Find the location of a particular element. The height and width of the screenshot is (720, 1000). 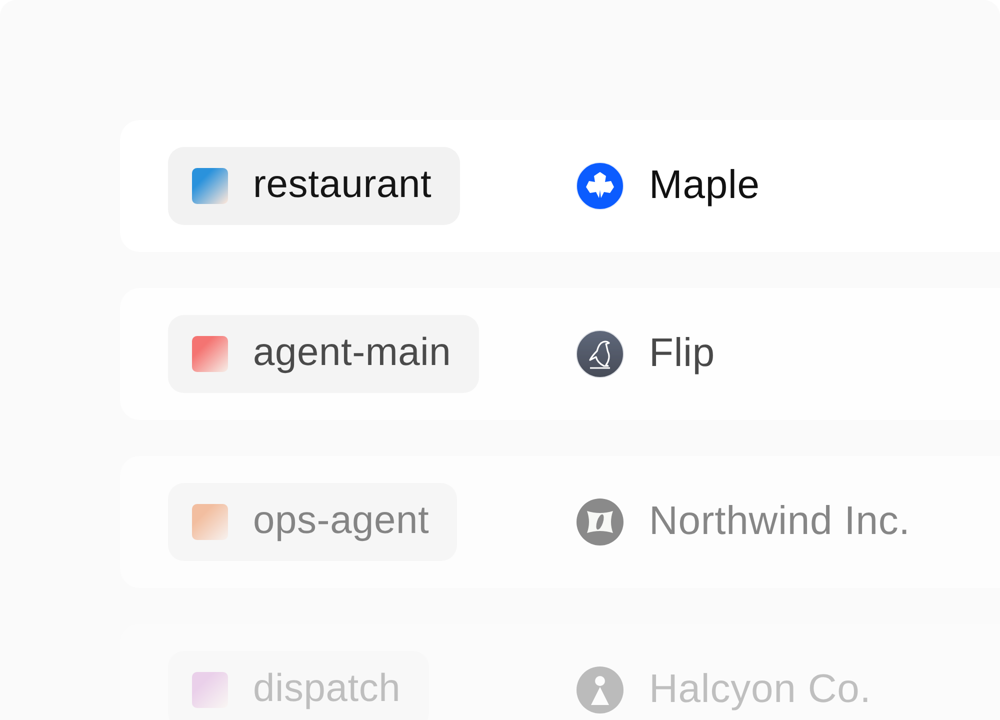

agent-name: ops-agent is located at coordinates (341, 522).